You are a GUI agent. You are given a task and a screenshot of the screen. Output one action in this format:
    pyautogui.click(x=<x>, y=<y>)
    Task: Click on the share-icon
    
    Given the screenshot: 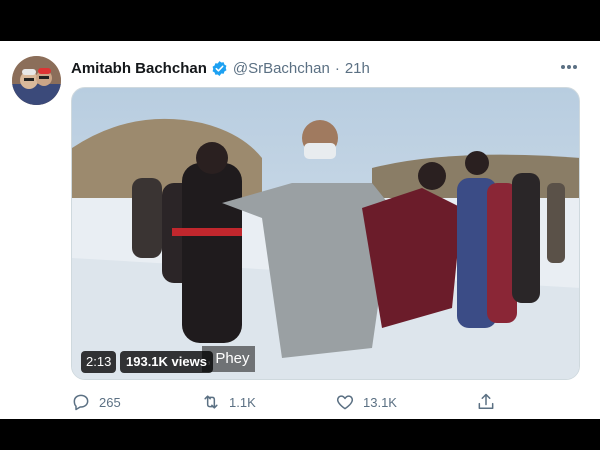 What is the action you would take?
    pyautogui.click(x=486, y=402)
    